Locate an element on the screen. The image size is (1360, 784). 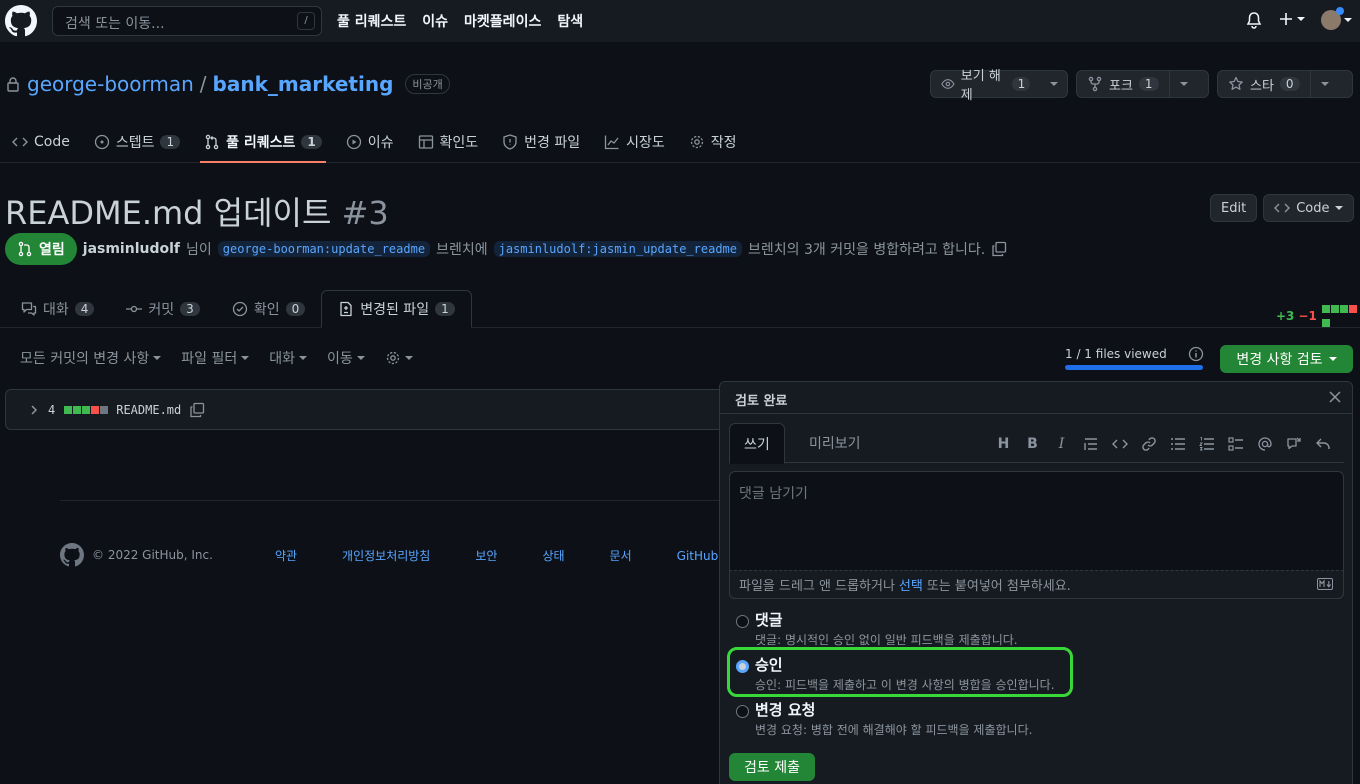
fork-dropdown is located at coordinates (1183, 84).